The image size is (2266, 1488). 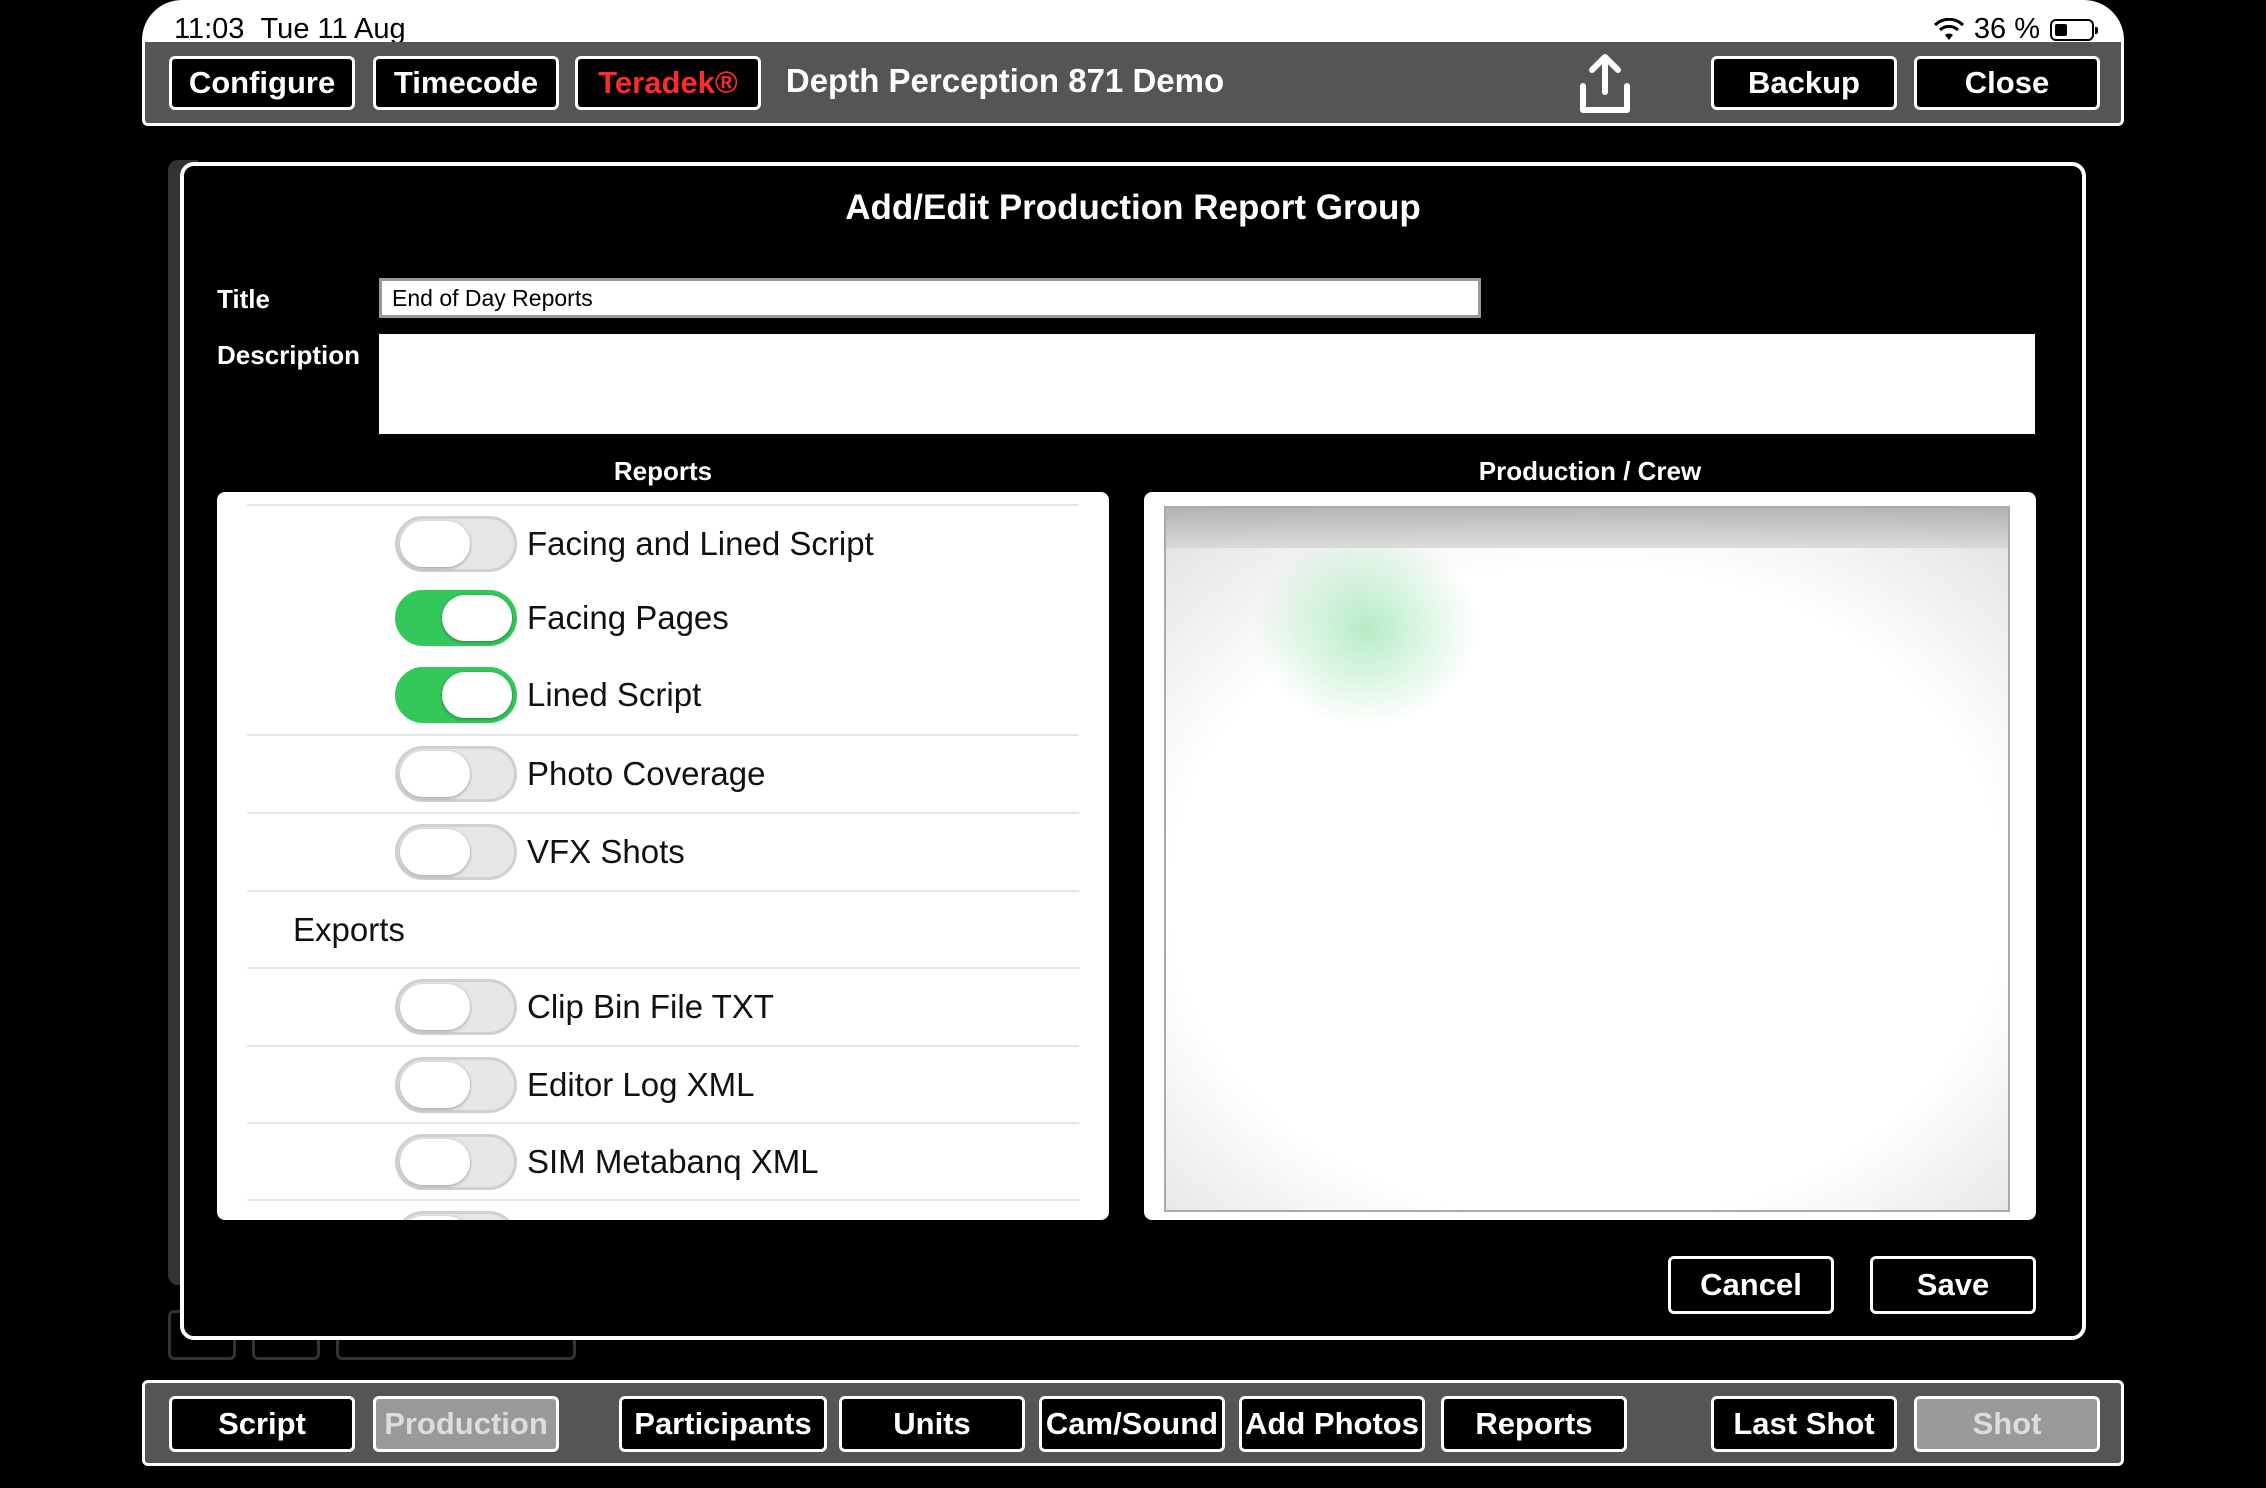 What do you see at coordinates (1948, 28) in the screenshot?
I see `wifi-icon` at bounding box center [1948, 28].